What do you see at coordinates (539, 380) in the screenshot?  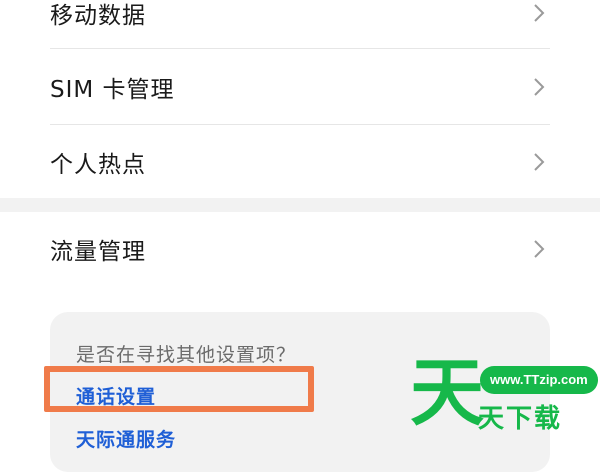 I see `watermark-url: www.TTzip.com` at bounding box center [539, 380].